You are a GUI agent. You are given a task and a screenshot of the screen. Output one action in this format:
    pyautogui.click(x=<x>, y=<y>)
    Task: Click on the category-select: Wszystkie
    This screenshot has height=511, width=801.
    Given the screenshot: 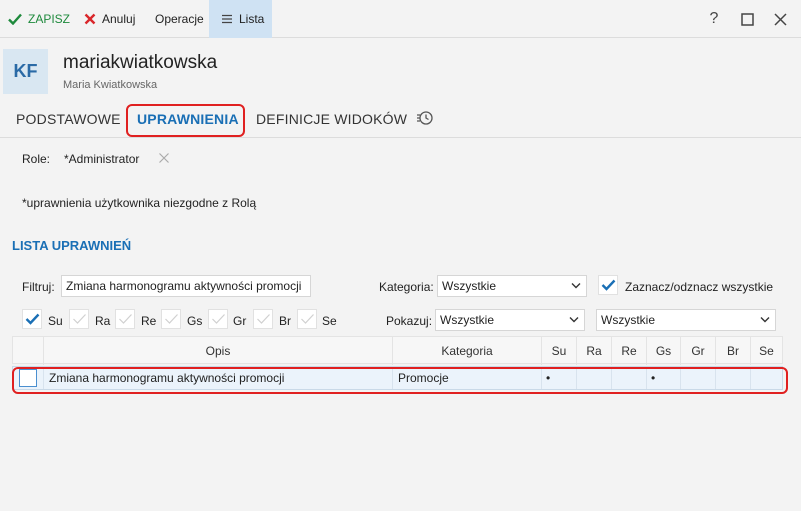 What is the action you would take?
    pyautogui.click(x=512, y=286)
    